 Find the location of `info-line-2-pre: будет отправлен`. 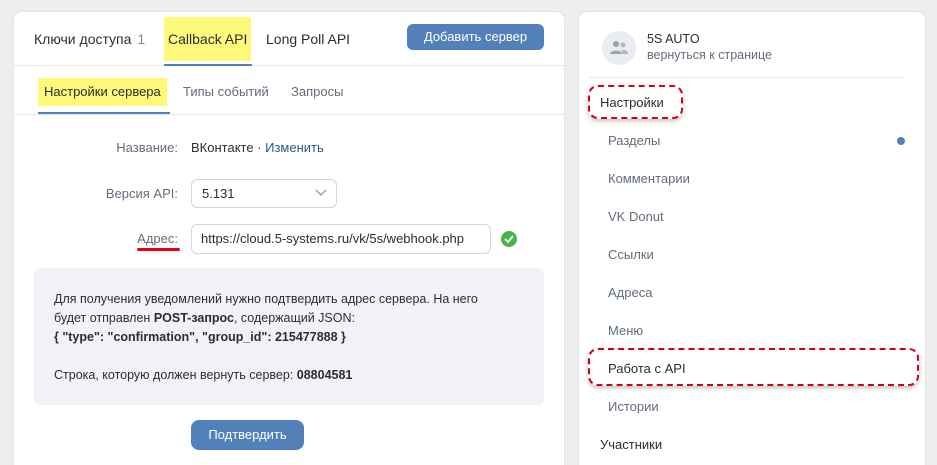

info-line-2-pre: будет отправлен is located at coordinates (104, 318).